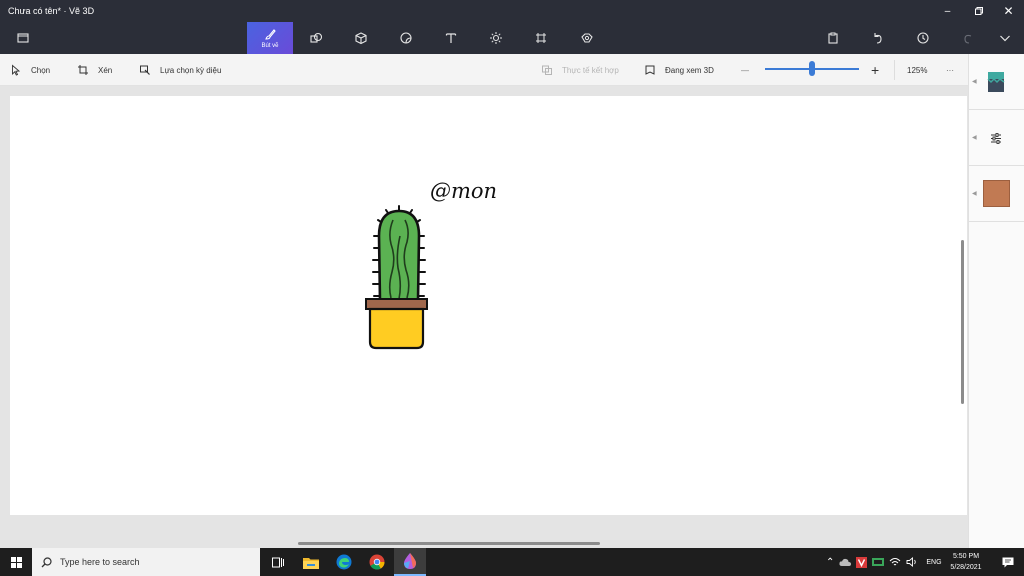 Image resolution: width=1024 pixels, height=576 pixels. What do you see at coordinates (650, 70) in the screenshot?
I see `view-3d-icon` at bounding box center [650, 70].